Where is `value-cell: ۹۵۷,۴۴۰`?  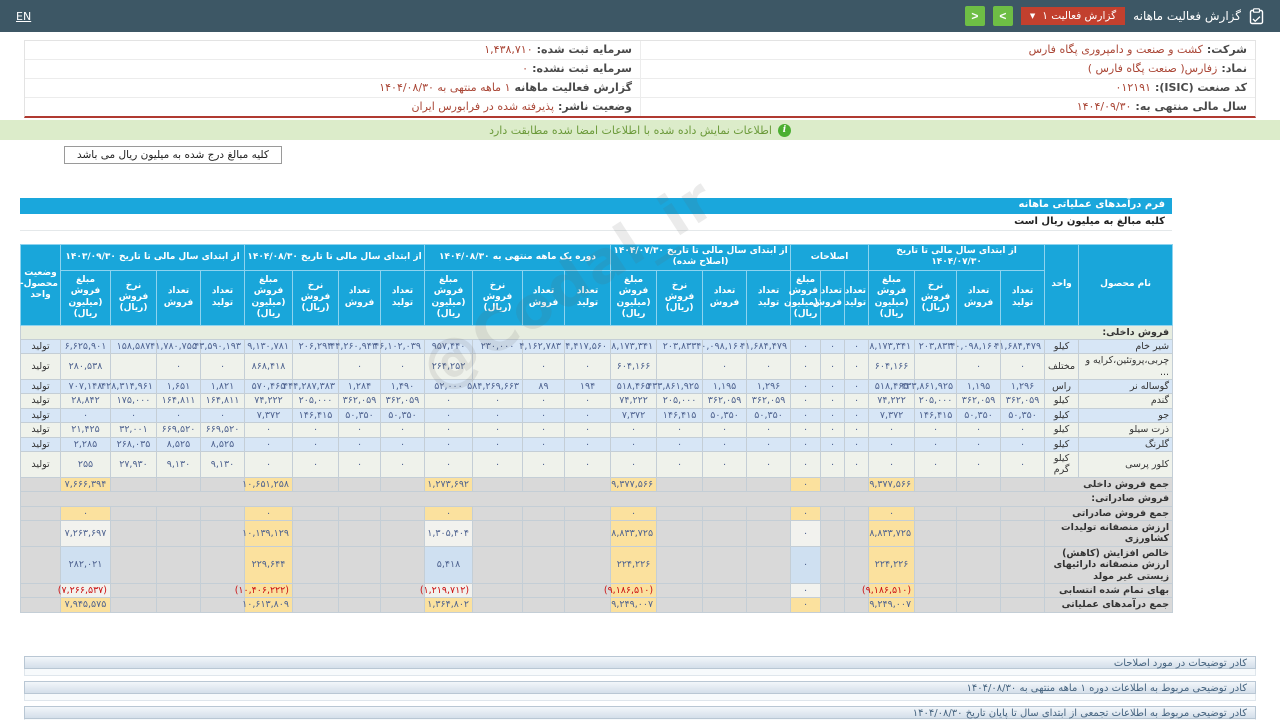 value-cell: ۹۵۷,۴۴۰ is located at coordinates (448, 346).